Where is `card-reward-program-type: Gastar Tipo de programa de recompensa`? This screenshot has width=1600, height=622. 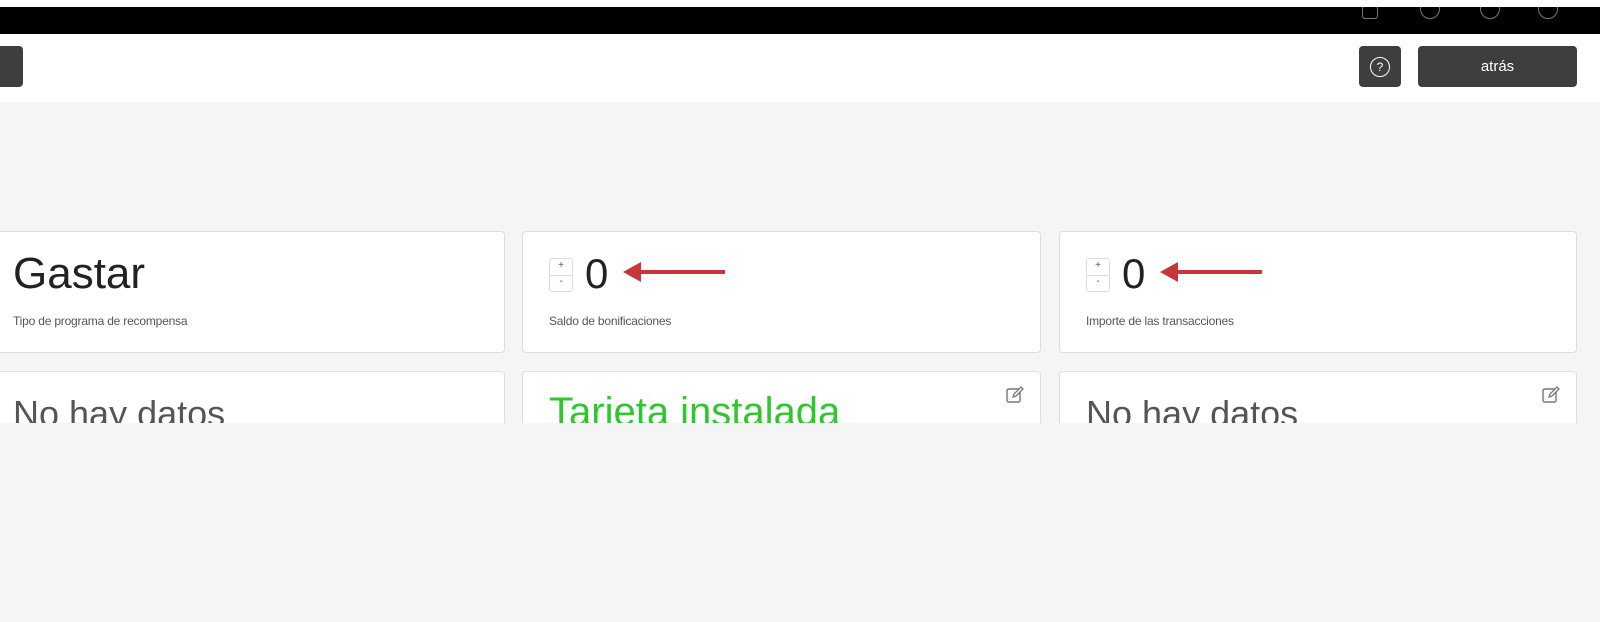
card-reward-program-type: Gastar Tipo de programa de recompensa is located at coordinates (252, 292).